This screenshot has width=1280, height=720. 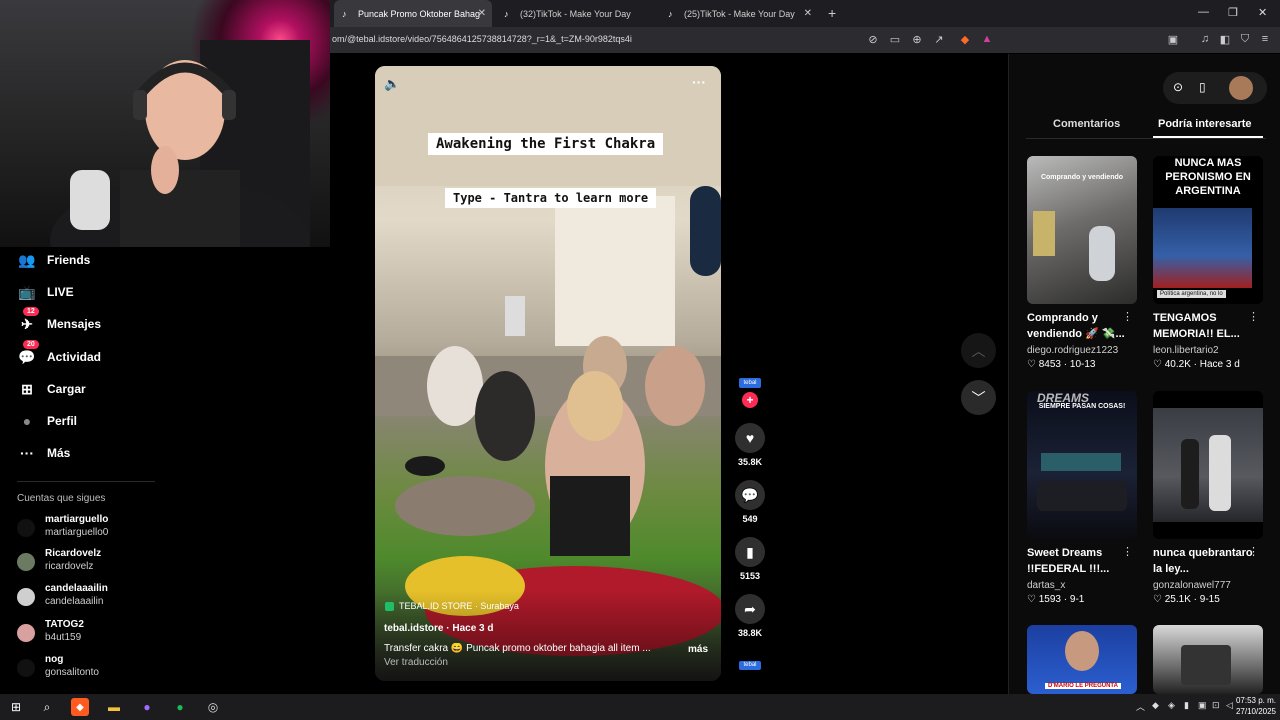 What do you see at coordinates (59, 320) in the screenshot?
I see `sidebar-item-messages: ✈ 12 Mensajes` at bounding box center [59, 320].